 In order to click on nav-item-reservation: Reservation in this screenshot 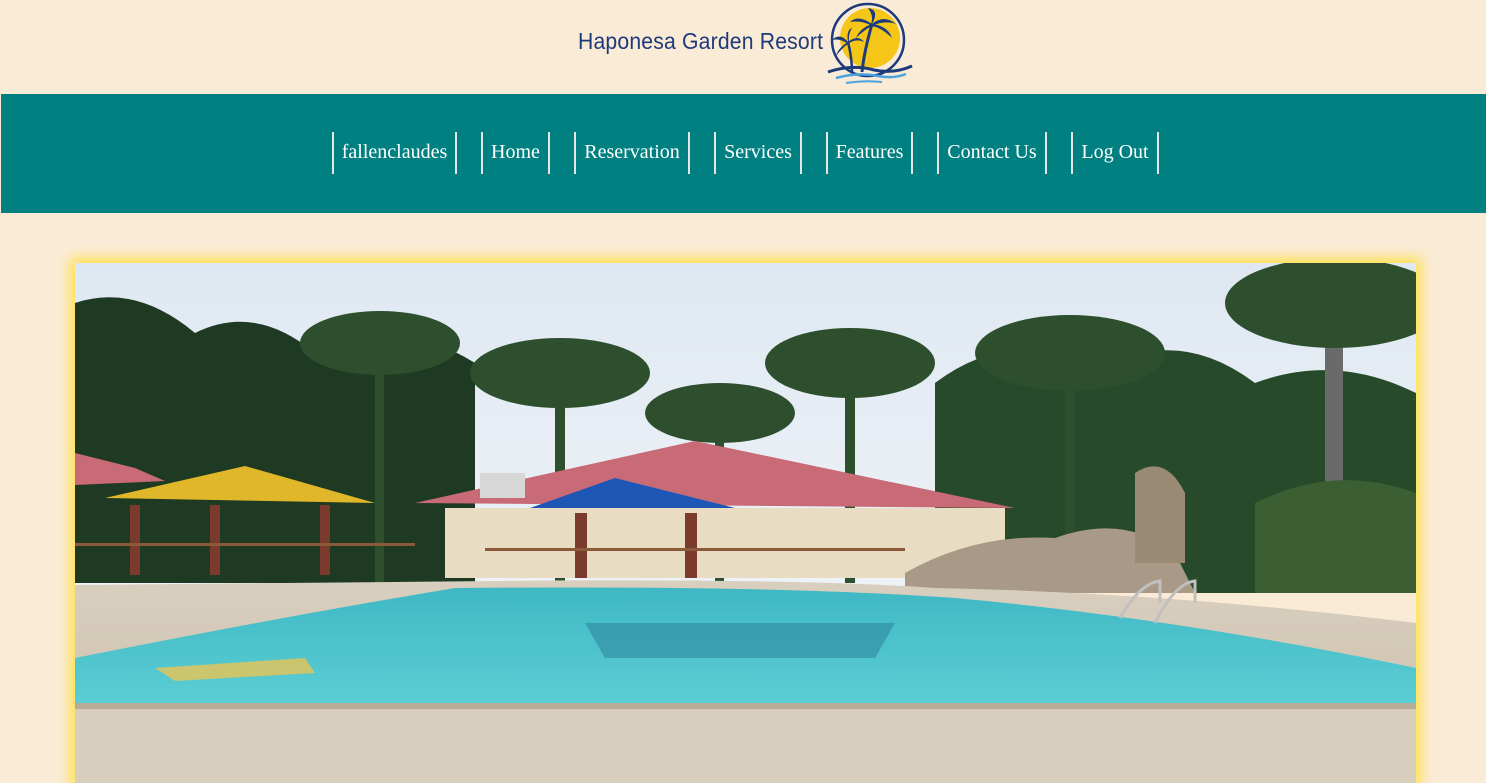, I will do `click(632, 153)`.